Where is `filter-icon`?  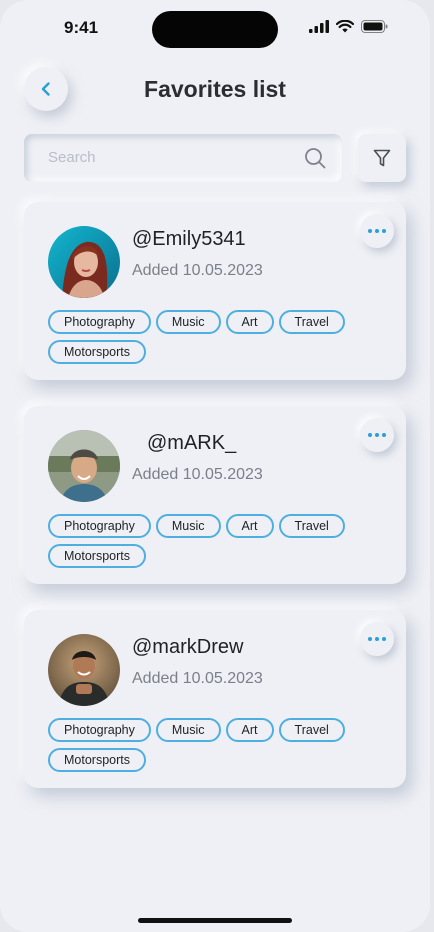
filter-icon is located at coordinates (382, 157).